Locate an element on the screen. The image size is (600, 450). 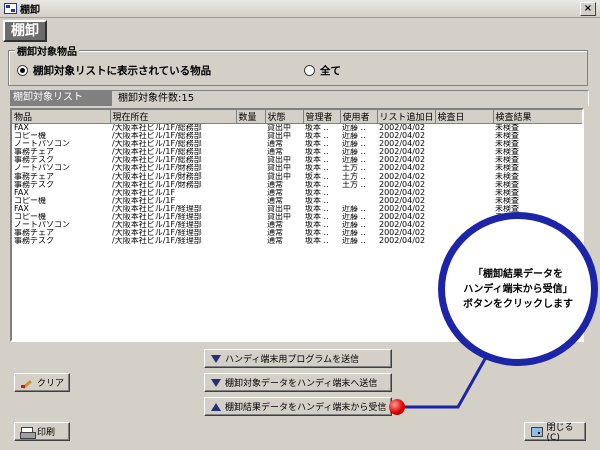
callout-line: 「棚卸結果データを is located at coordinates (518, 274).